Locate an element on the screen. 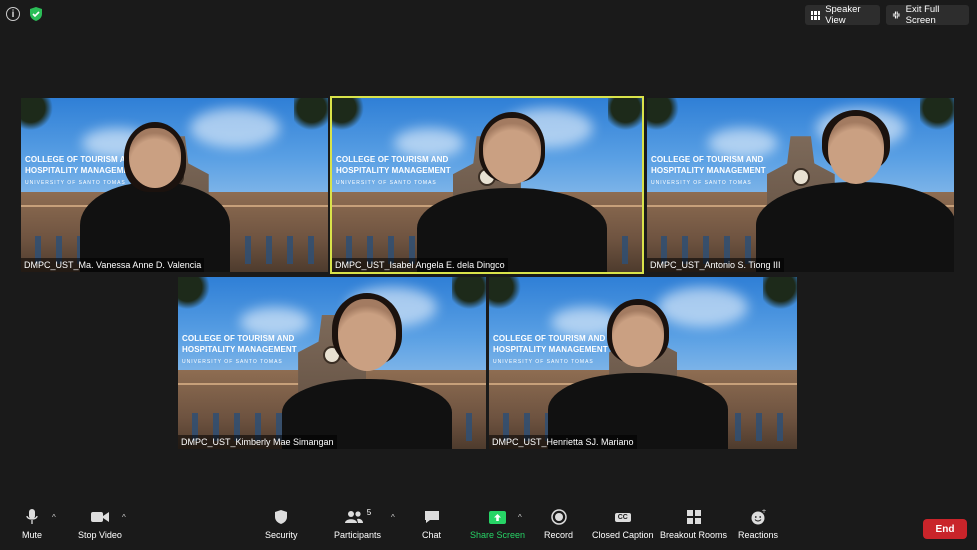 The image size is (977, 550). closed-caption-icon: CC is located at coordinates (622, 517).